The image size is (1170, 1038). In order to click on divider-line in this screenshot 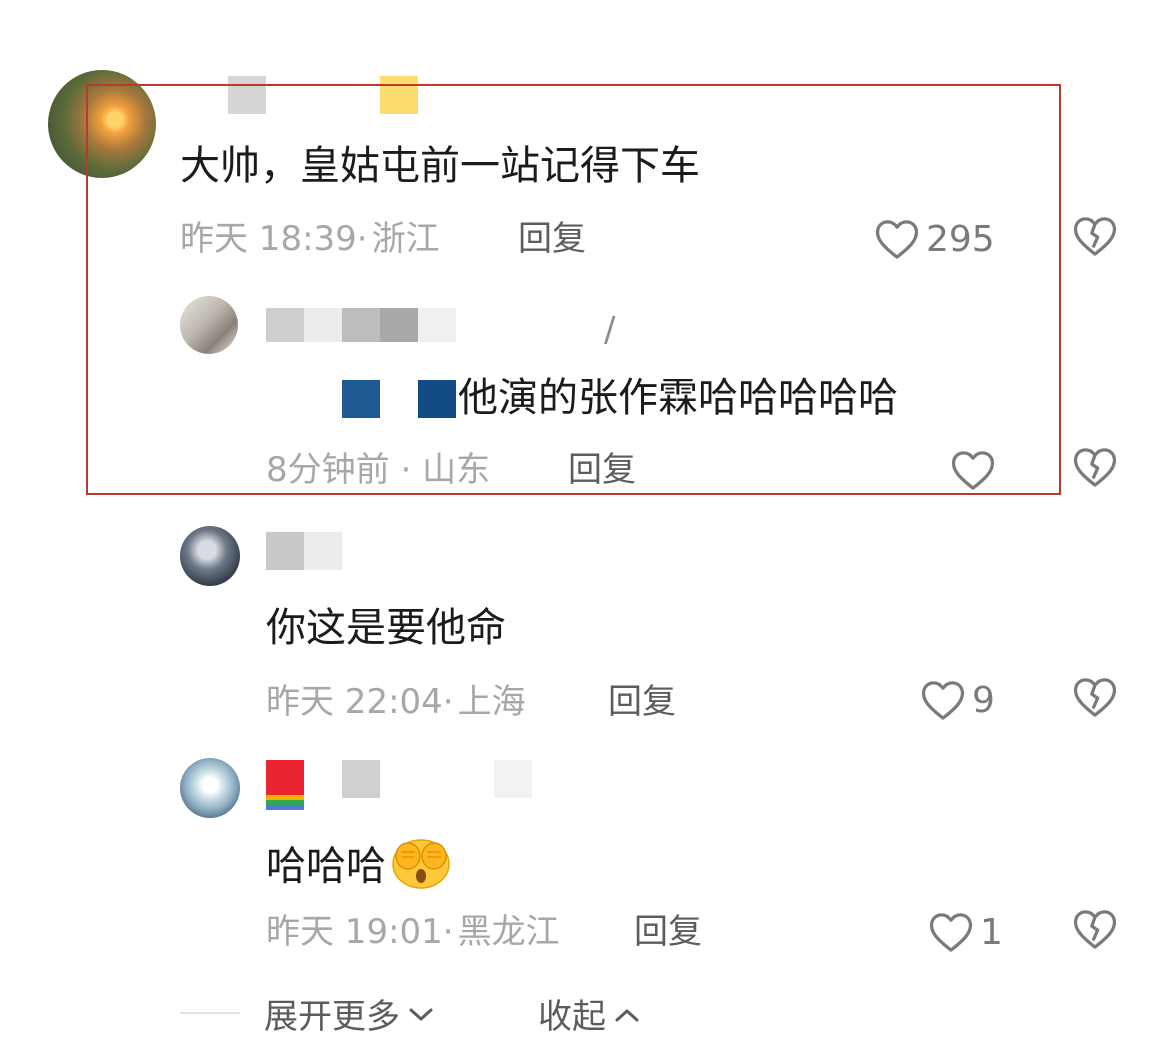, I will do `click(210, 1013)`.